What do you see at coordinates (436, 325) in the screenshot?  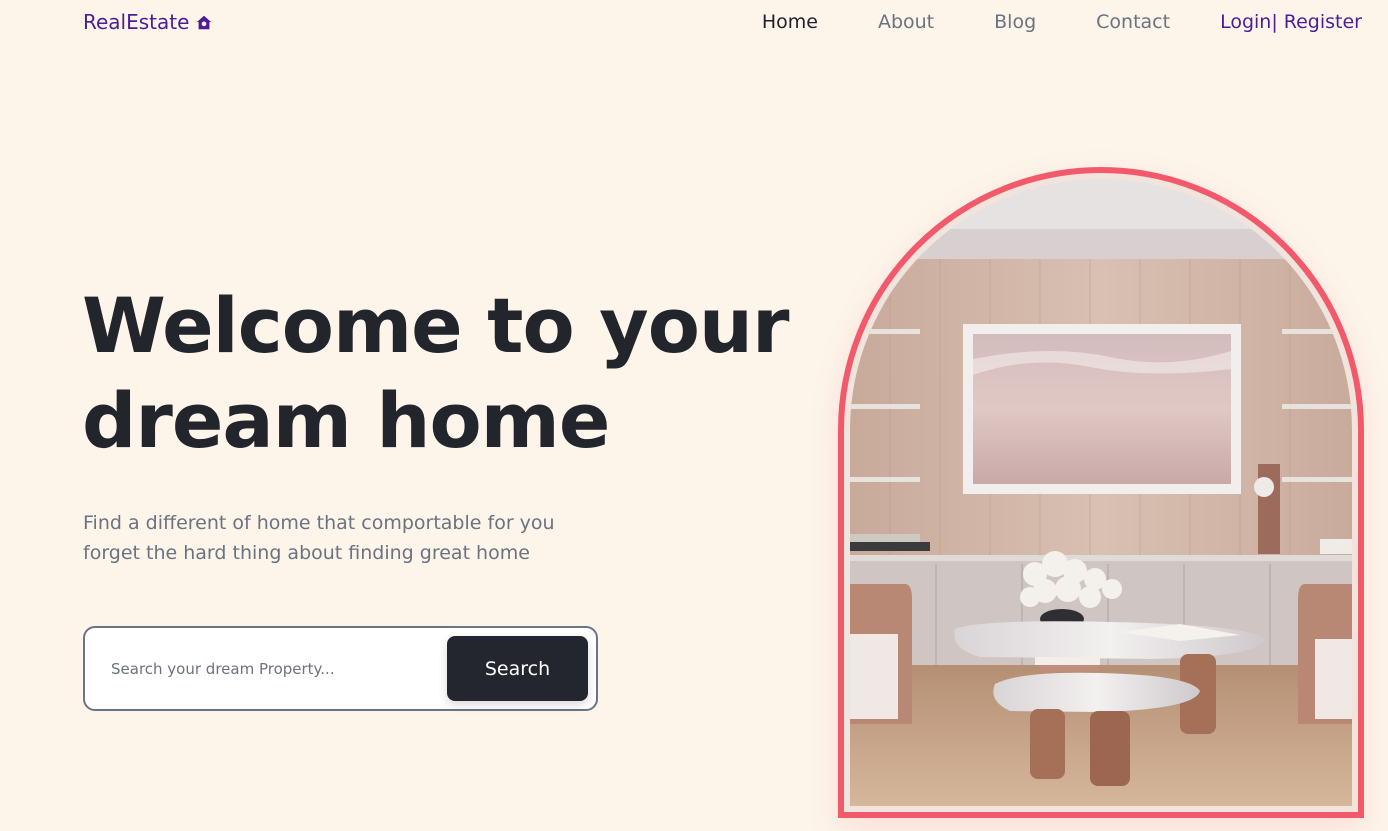 I see `hero-title-line-1: Welcome to your` at bounding box center [436, 325].